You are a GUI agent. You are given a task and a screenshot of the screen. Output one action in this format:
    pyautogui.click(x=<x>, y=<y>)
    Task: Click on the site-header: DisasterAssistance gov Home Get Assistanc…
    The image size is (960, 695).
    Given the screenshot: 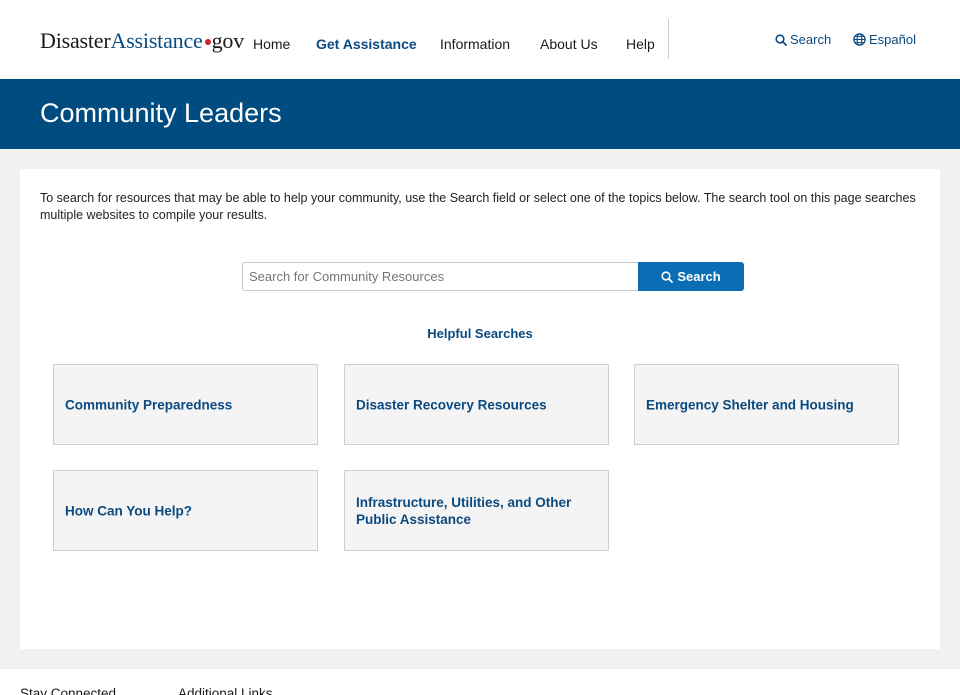 What is the action you would take?
    pyautogui.click(x=480, y=39)
    